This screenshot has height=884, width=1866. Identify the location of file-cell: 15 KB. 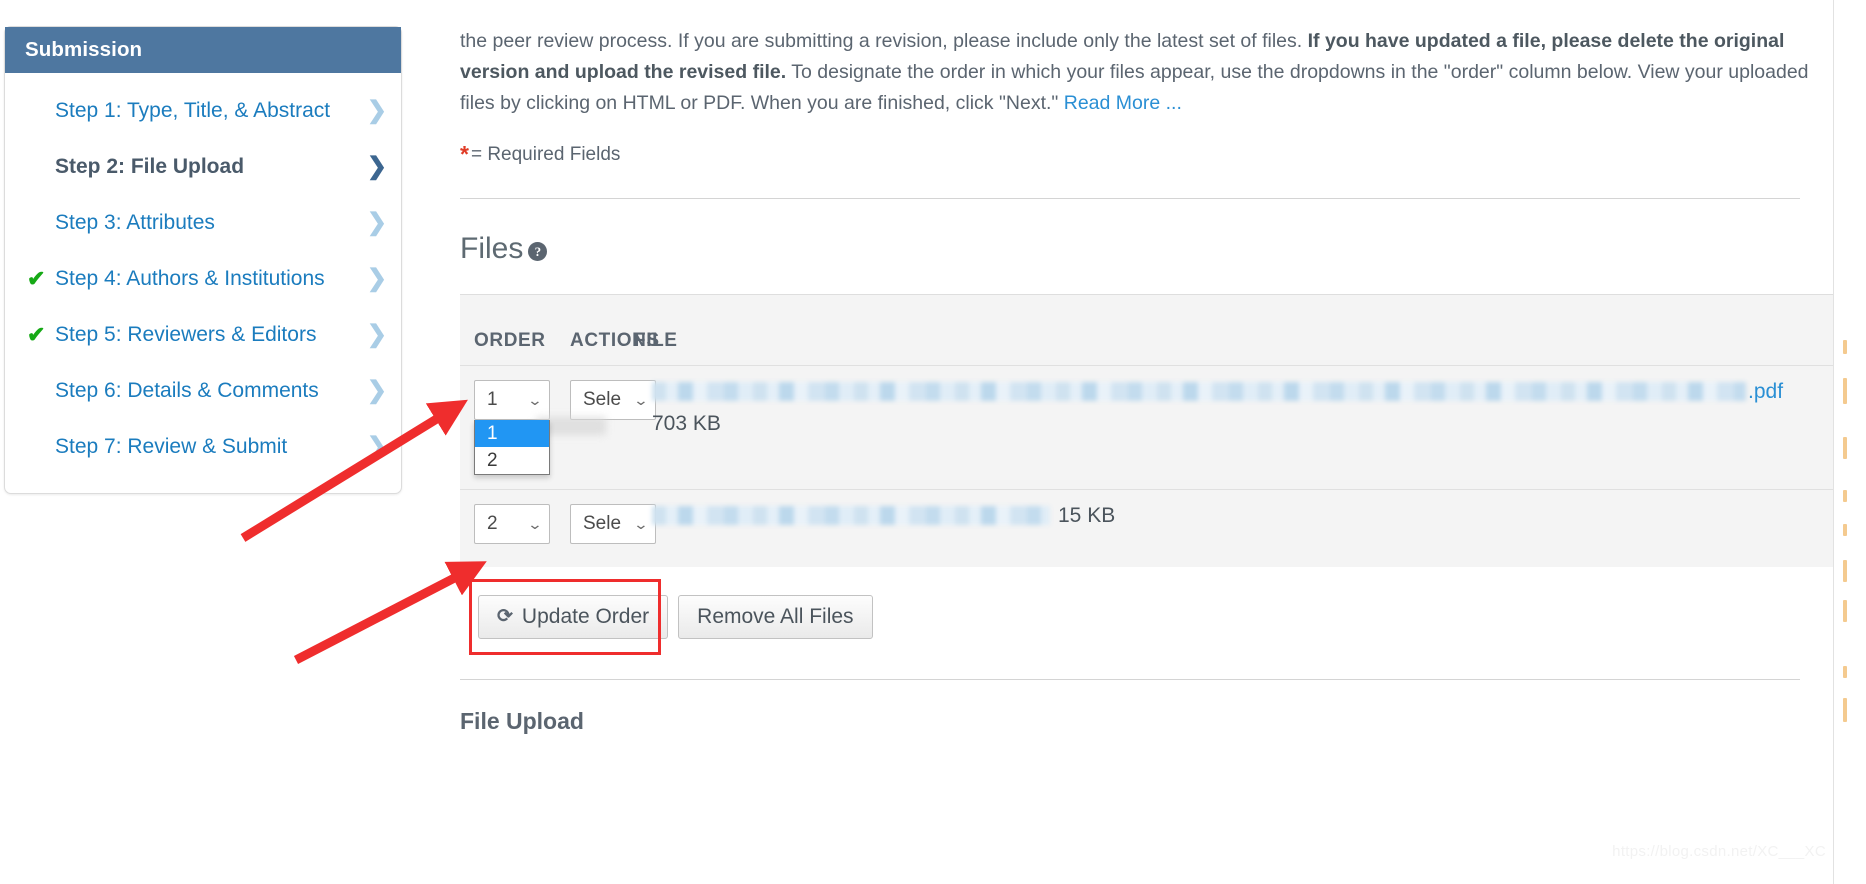
(1249, 516).